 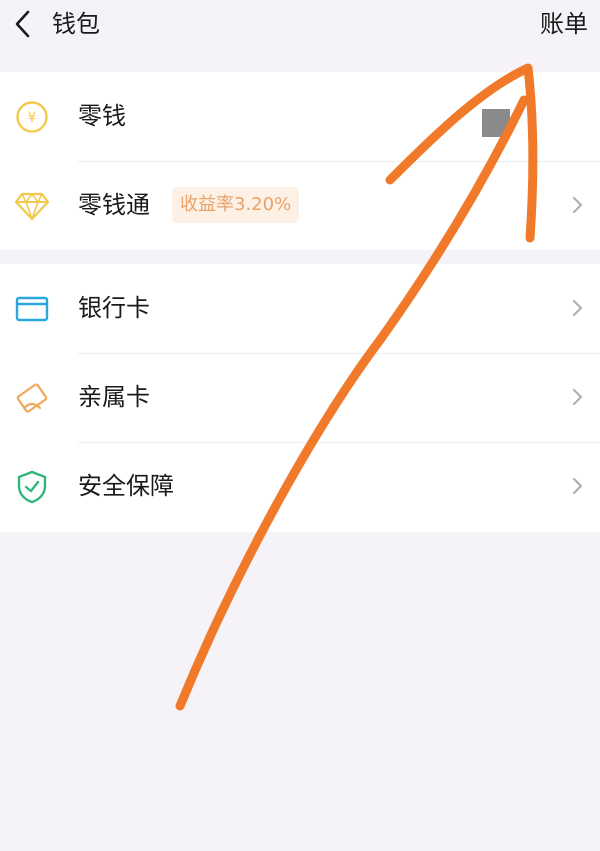 I want to click on bank-card-icon, so click(x=32, y=309).